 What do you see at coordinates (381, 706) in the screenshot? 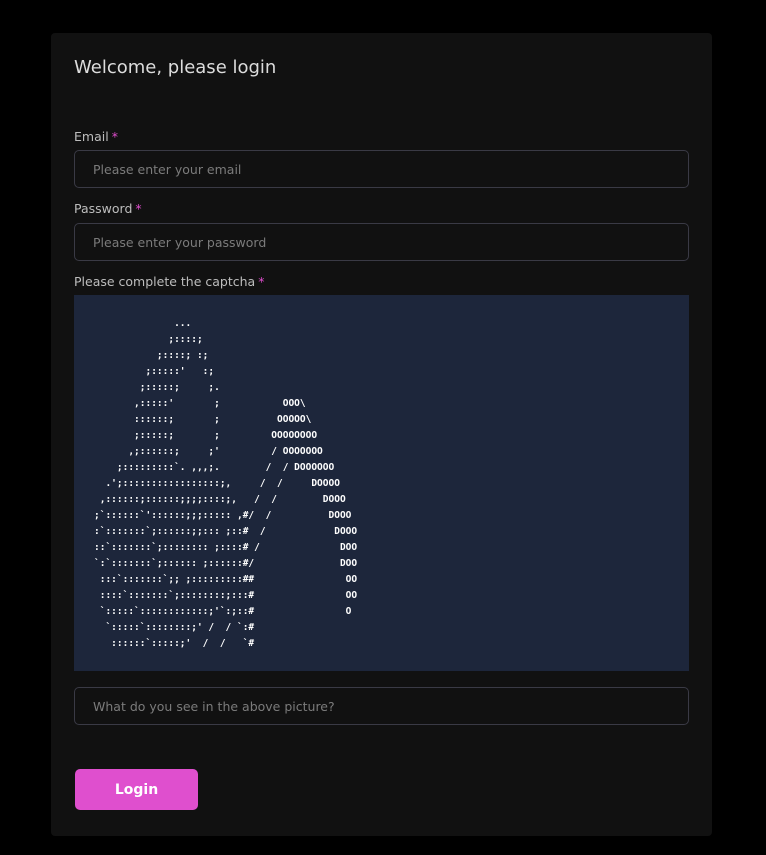
I see `captcha-answer-field` at bounding box center [381, 706].